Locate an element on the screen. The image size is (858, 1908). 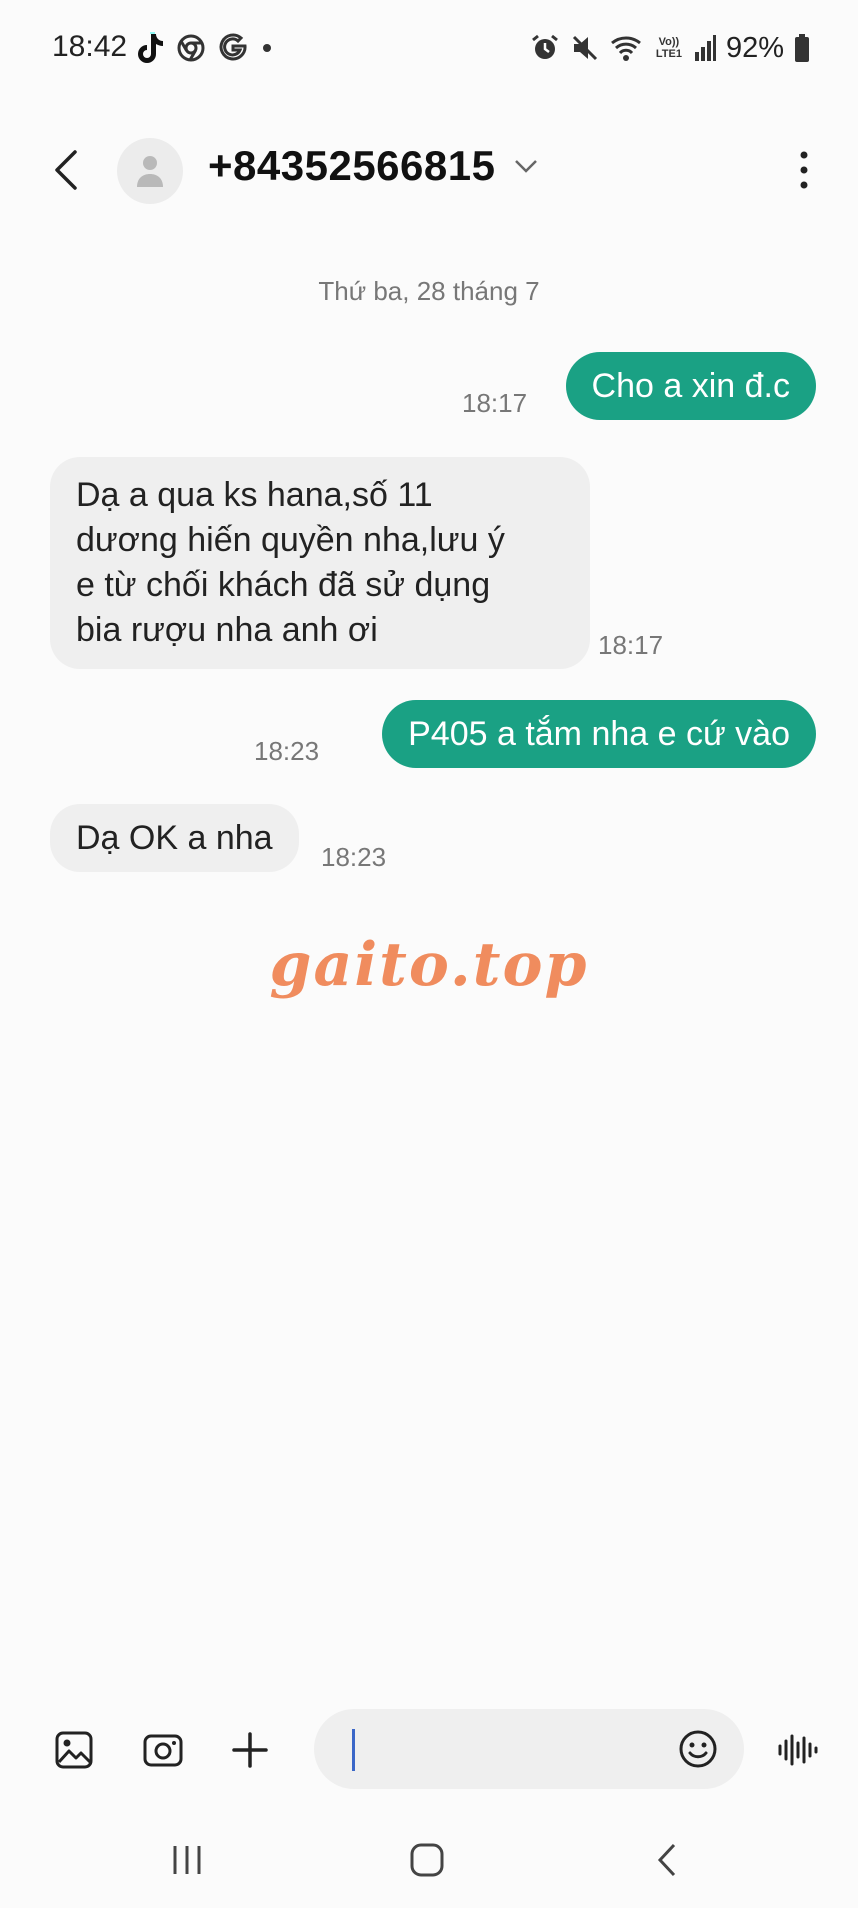
emoji-icon is located at coordinates (698, 1749).